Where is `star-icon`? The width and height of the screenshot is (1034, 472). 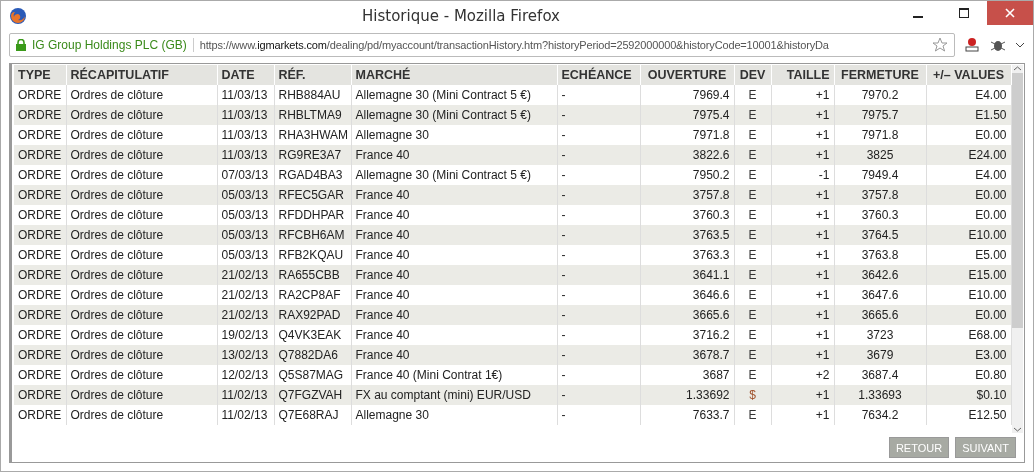 star-icon is located at coordinates (940, 44).